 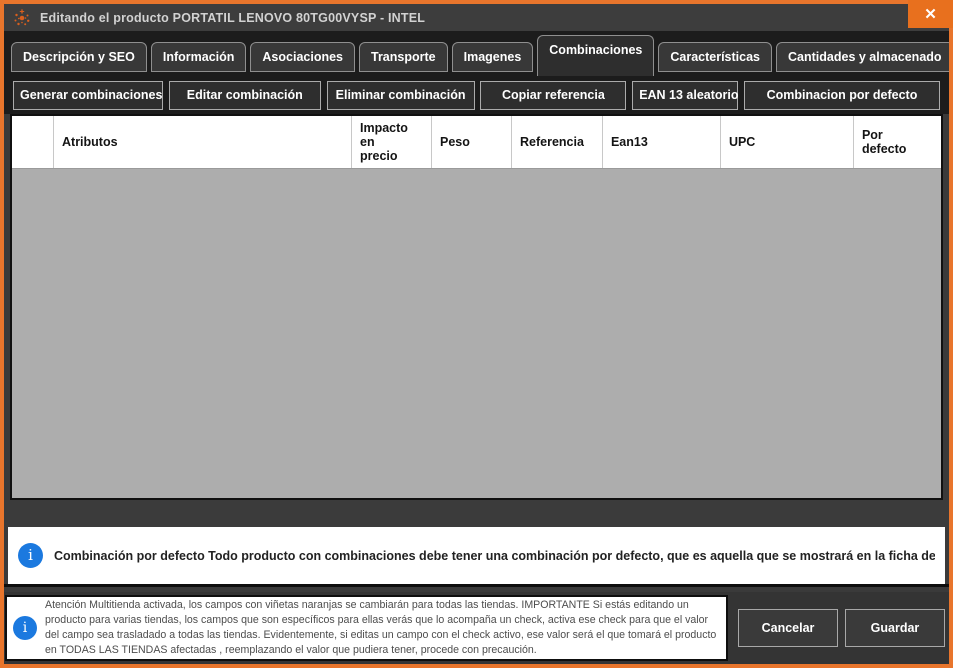 I want to click on combinacion-por-defecto-button: Combinacion por defecto, so click(x=841, y=95).